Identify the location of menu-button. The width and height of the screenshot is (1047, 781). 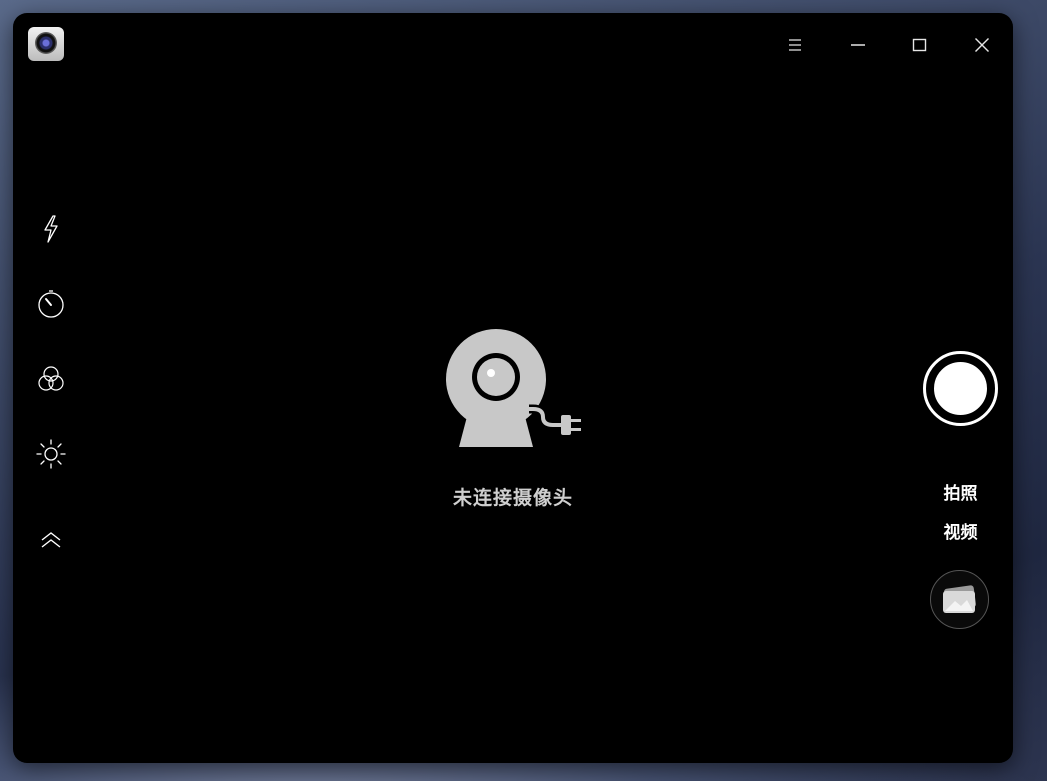
(795, 45).